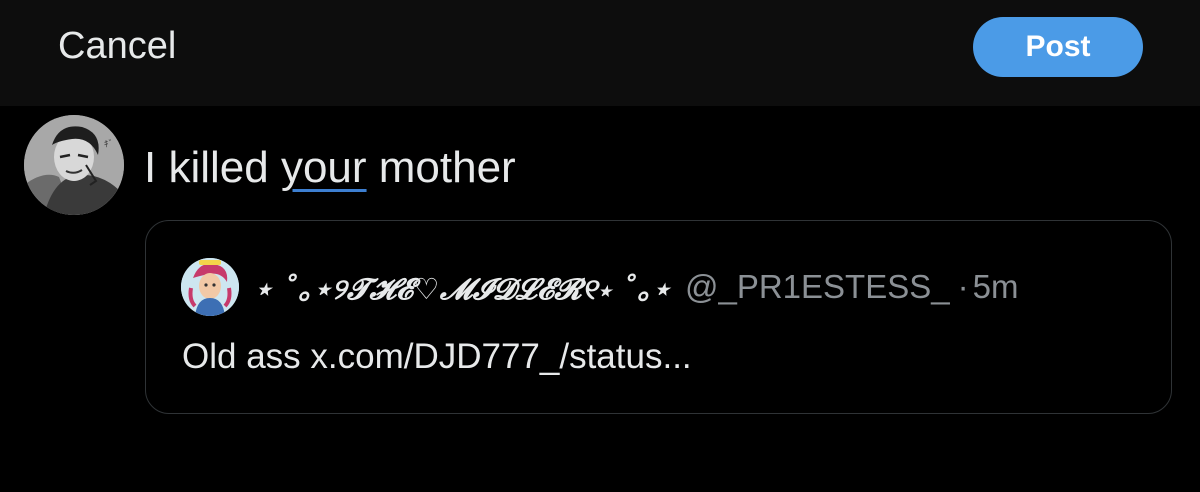 The height and width of the screenshot is (492, 1200). I want to click on quoted-avatar, so click(210, 287).